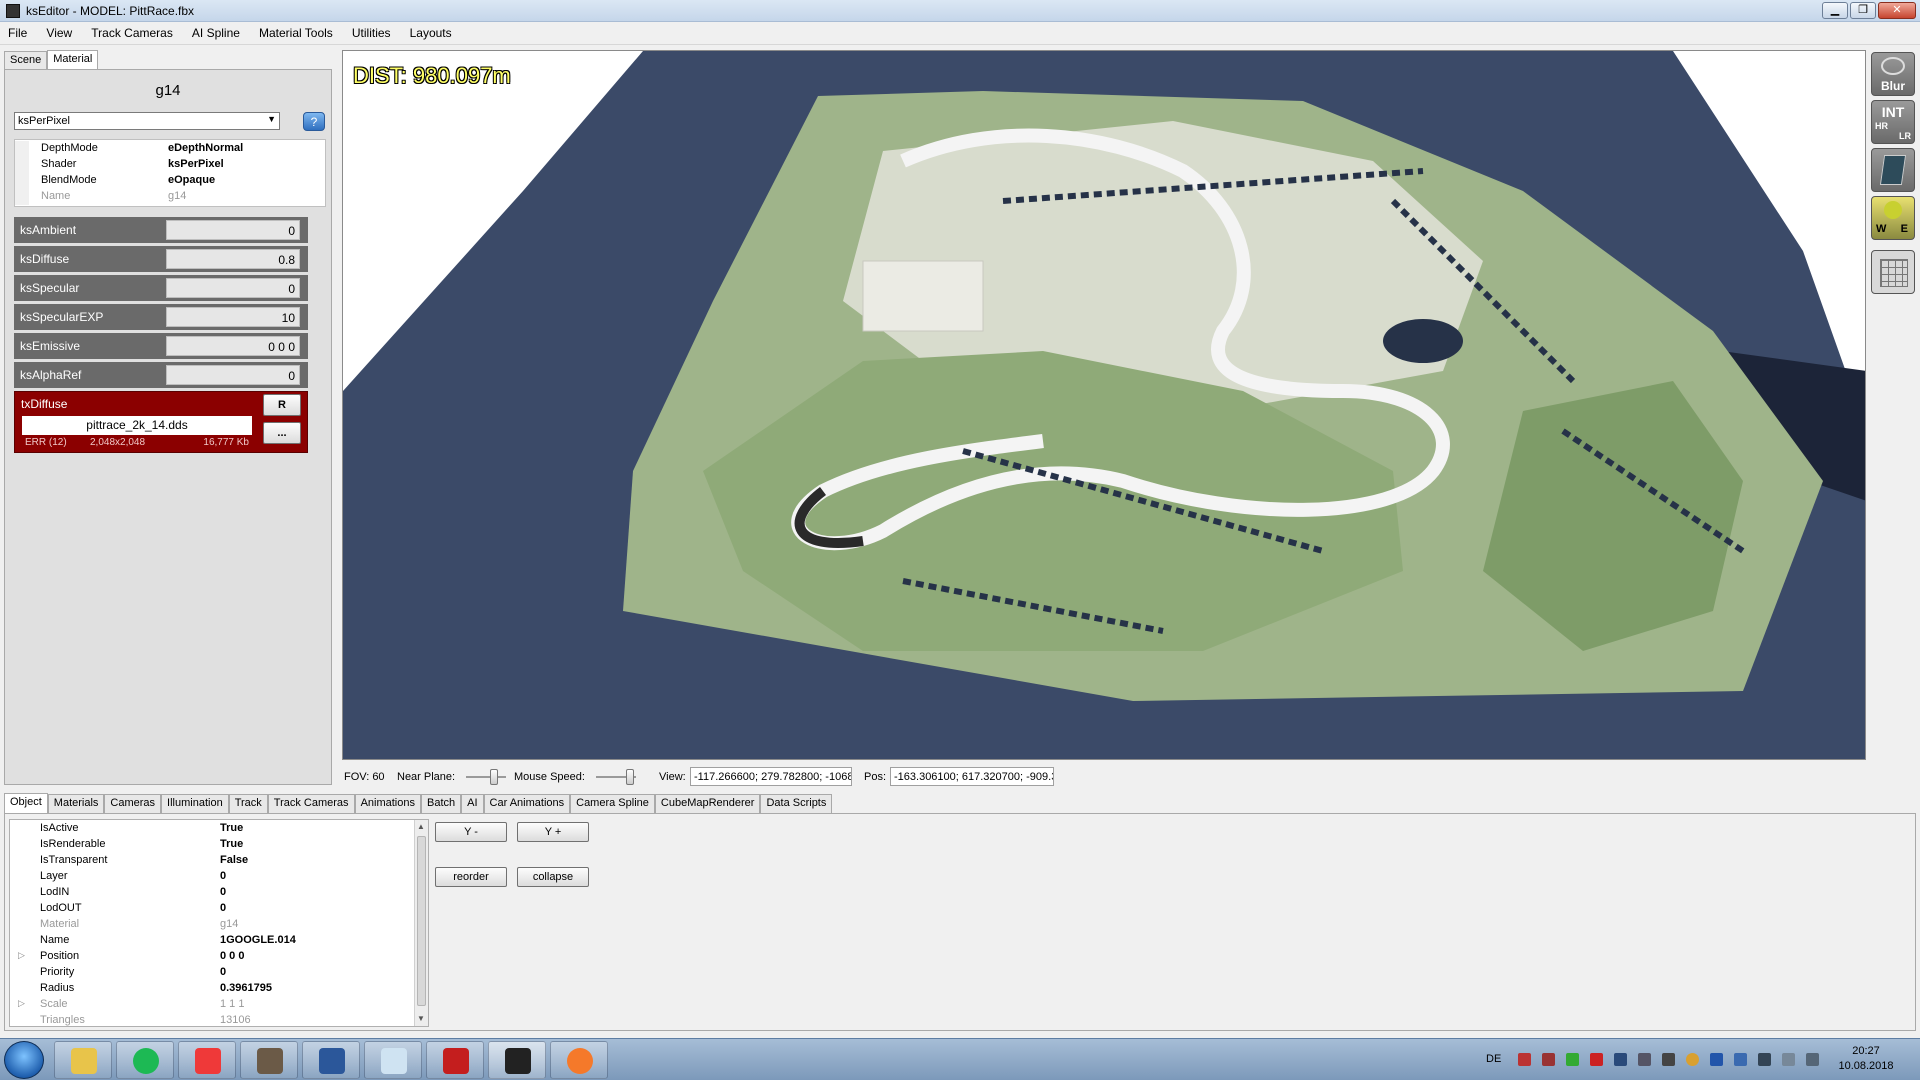  What do you see at coordinates (421, 1018) in the screenshot?
I see `scroll-down-icon: ▼` at bounding box center [421, 1018].